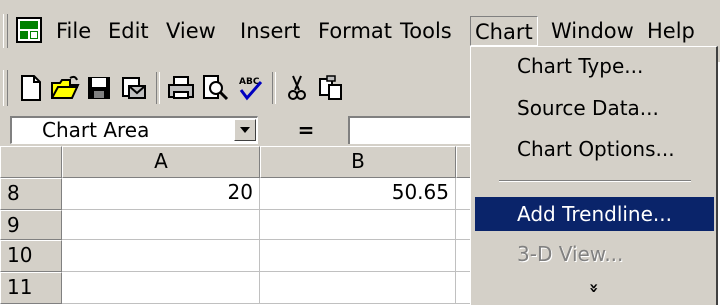 This screenshot has height=305, width=720. I want to click on cell-b10, so click(358, 256).